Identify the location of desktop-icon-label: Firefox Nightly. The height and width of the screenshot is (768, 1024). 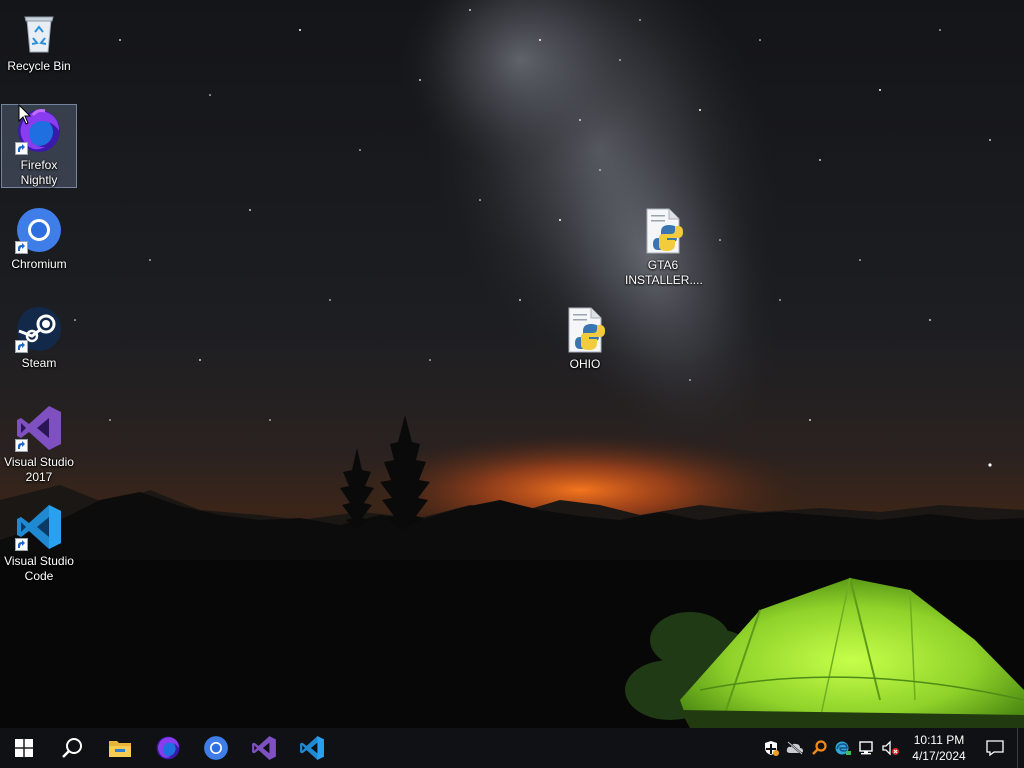
(39, 172).